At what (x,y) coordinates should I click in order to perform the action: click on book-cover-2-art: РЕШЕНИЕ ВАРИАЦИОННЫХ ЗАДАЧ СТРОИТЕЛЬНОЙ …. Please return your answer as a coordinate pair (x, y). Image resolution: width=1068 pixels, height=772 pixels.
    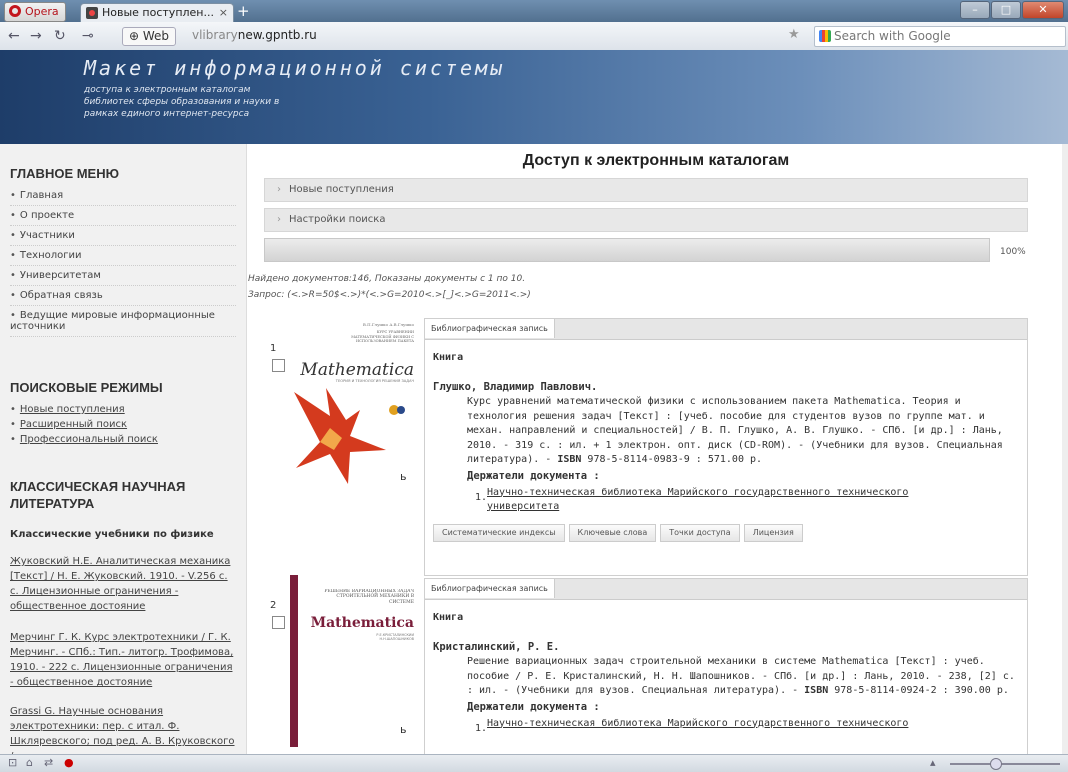
    Looking at the image, I should click on (354, 661).